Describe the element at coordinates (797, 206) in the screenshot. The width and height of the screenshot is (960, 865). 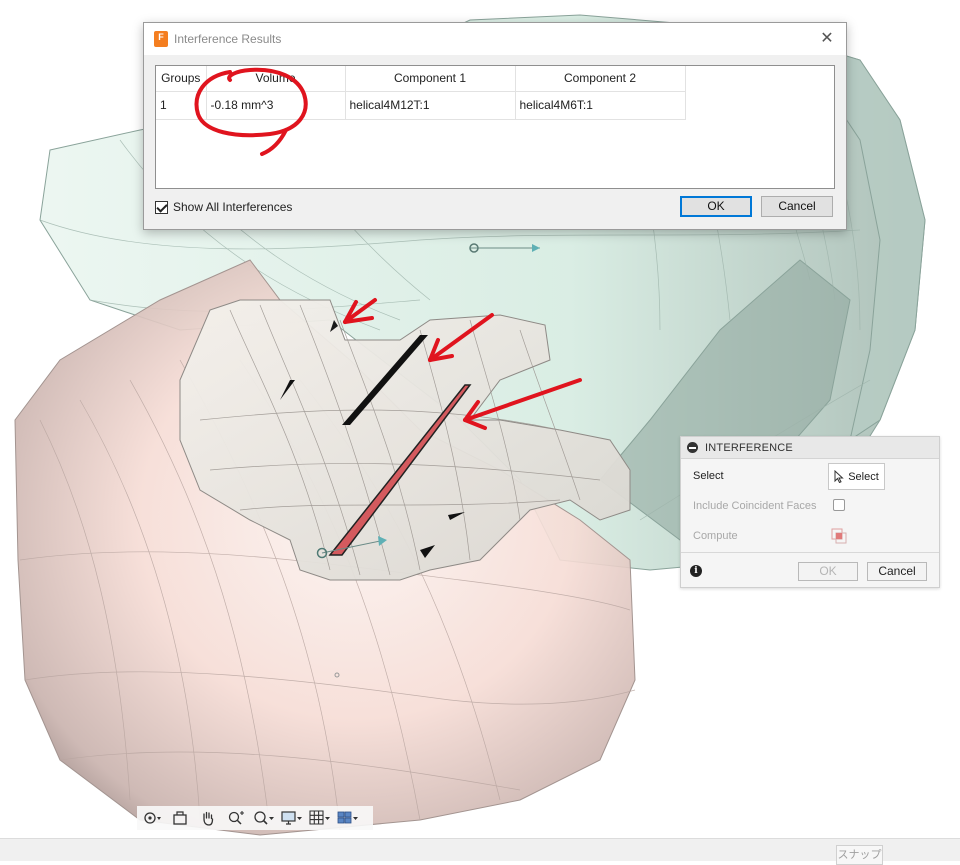
I see `cancel-button: Cancel` at that location.